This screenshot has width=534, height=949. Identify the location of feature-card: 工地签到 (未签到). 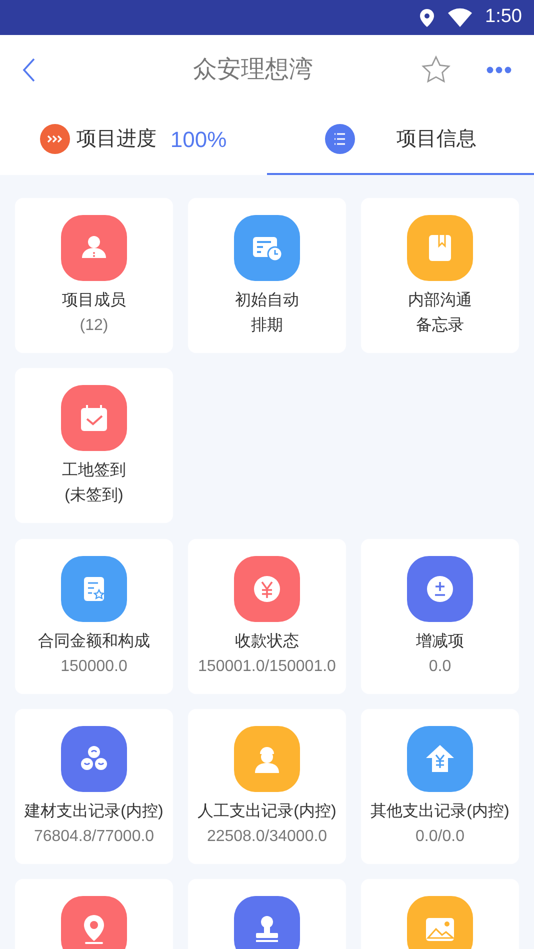
(94, 445).